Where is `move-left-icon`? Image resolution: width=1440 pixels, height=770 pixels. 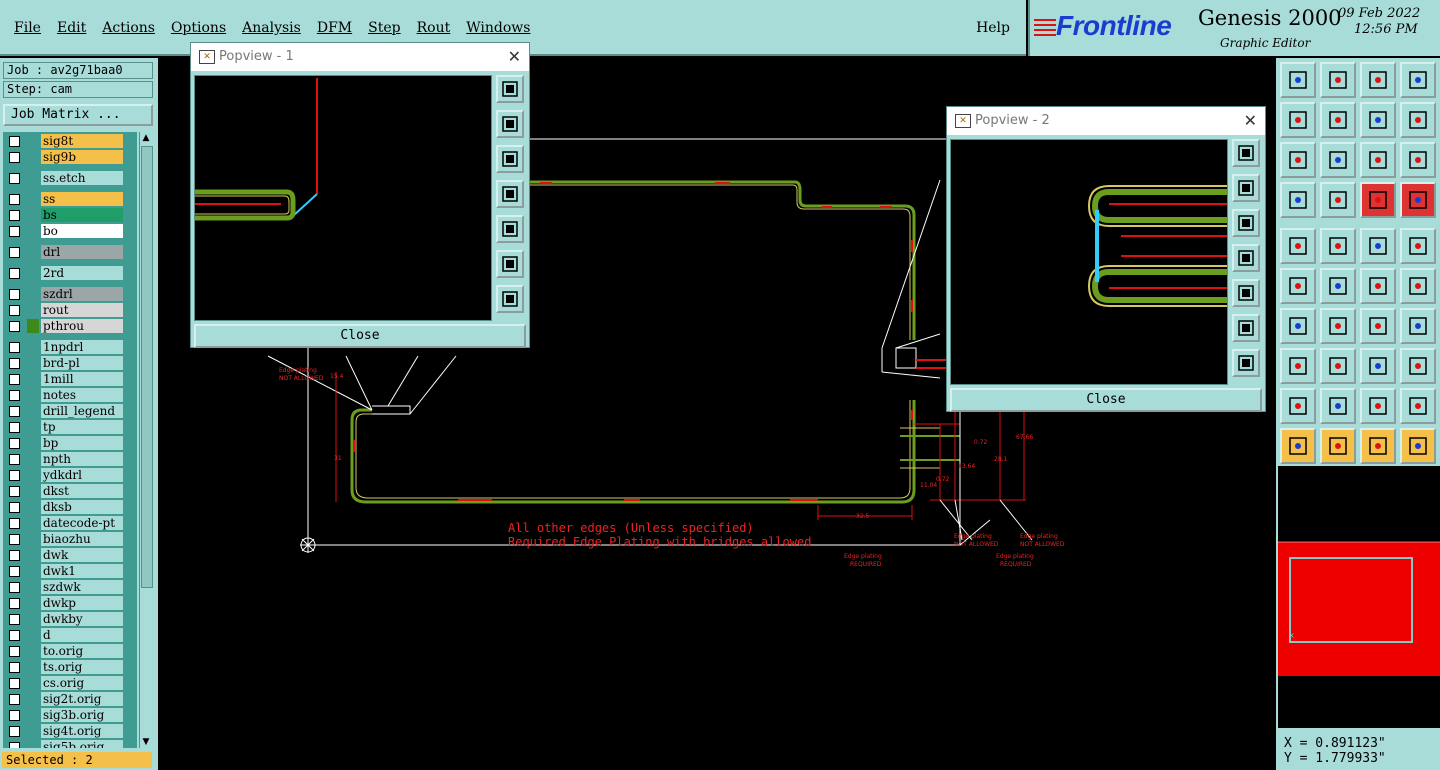
move-left-icon is located at coordinates (1298, 120).